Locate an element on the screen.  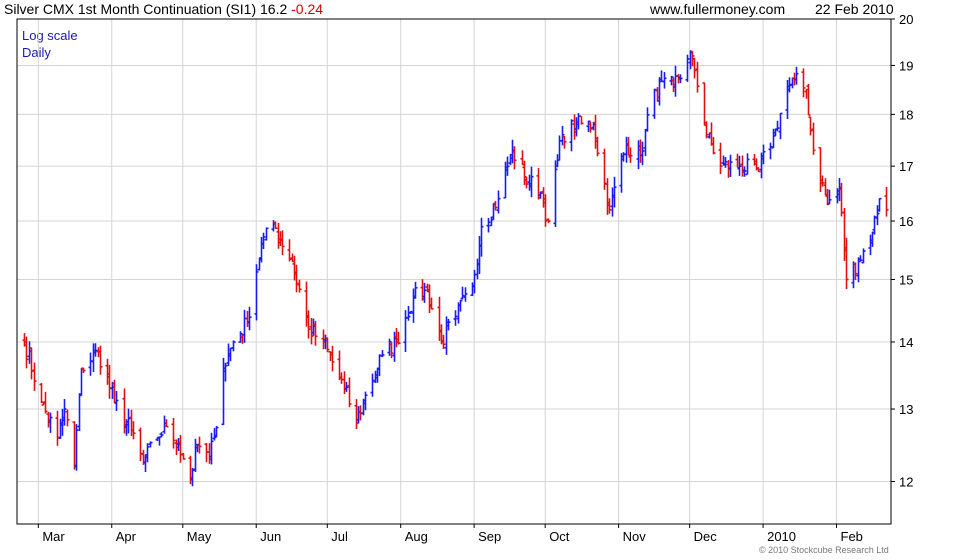
x-tick-label: May is located at coordinates (199, 536).